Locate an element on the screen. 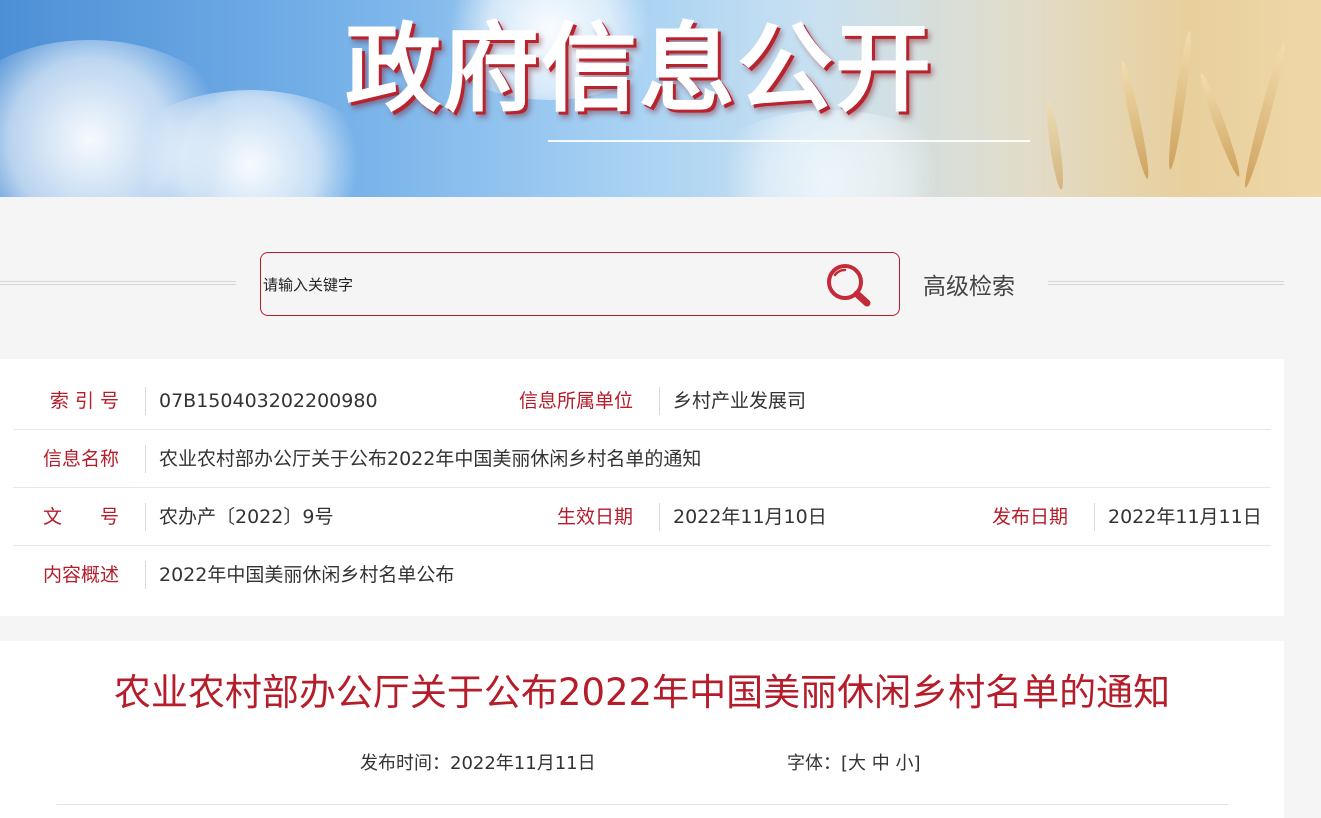  banner-title: 政府信息公开 is located at coordinates (639, 69).